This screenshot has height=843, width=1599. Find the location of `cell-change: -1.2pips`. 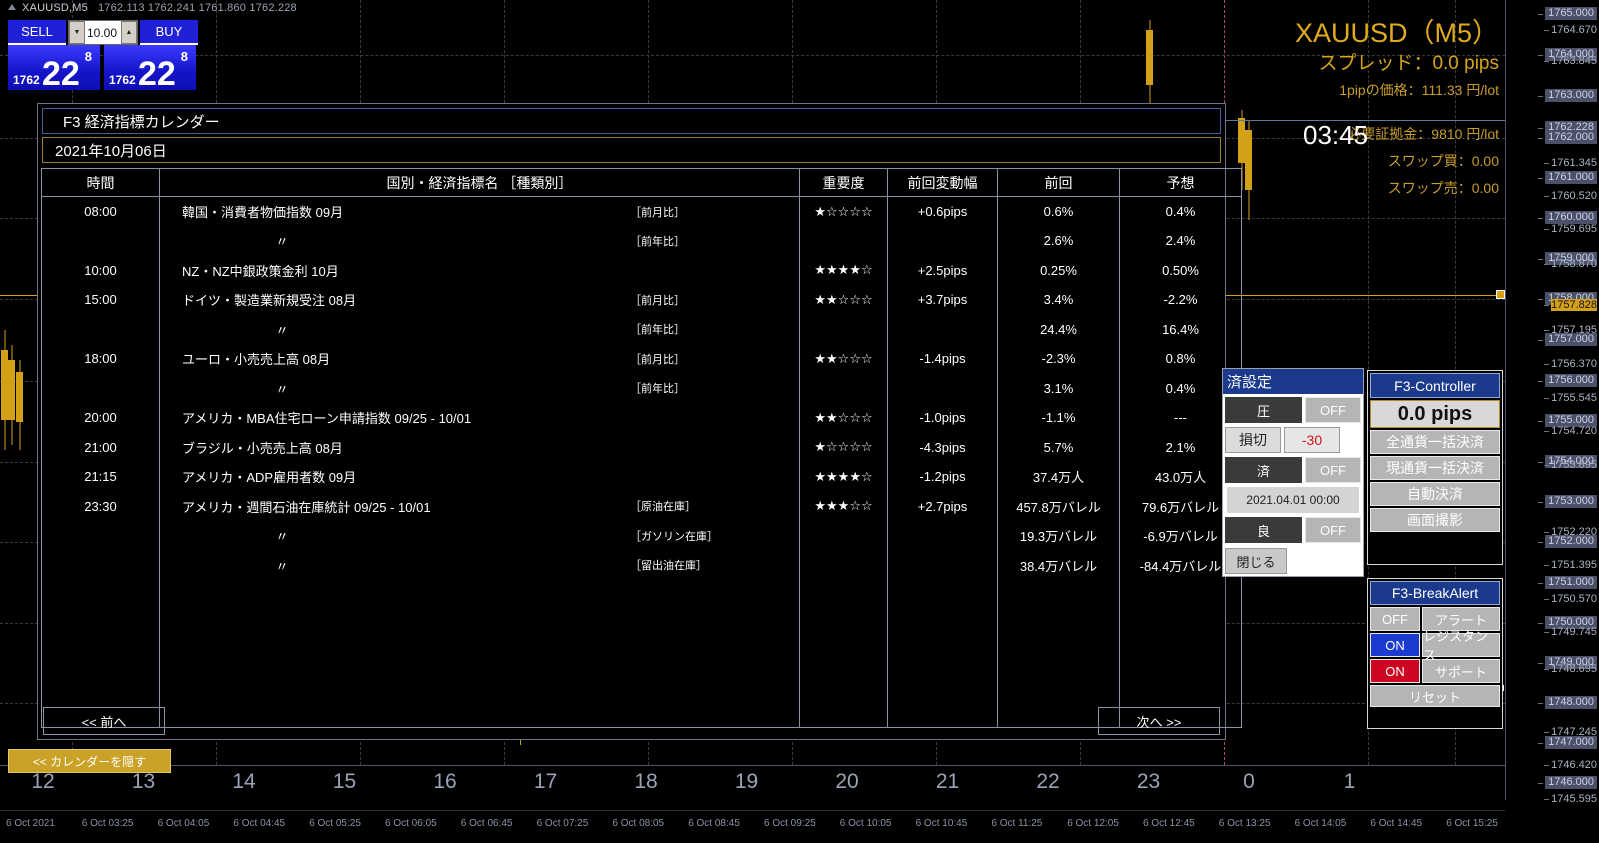

cell-change: -1.2pips is located at coordinates (942, 477).